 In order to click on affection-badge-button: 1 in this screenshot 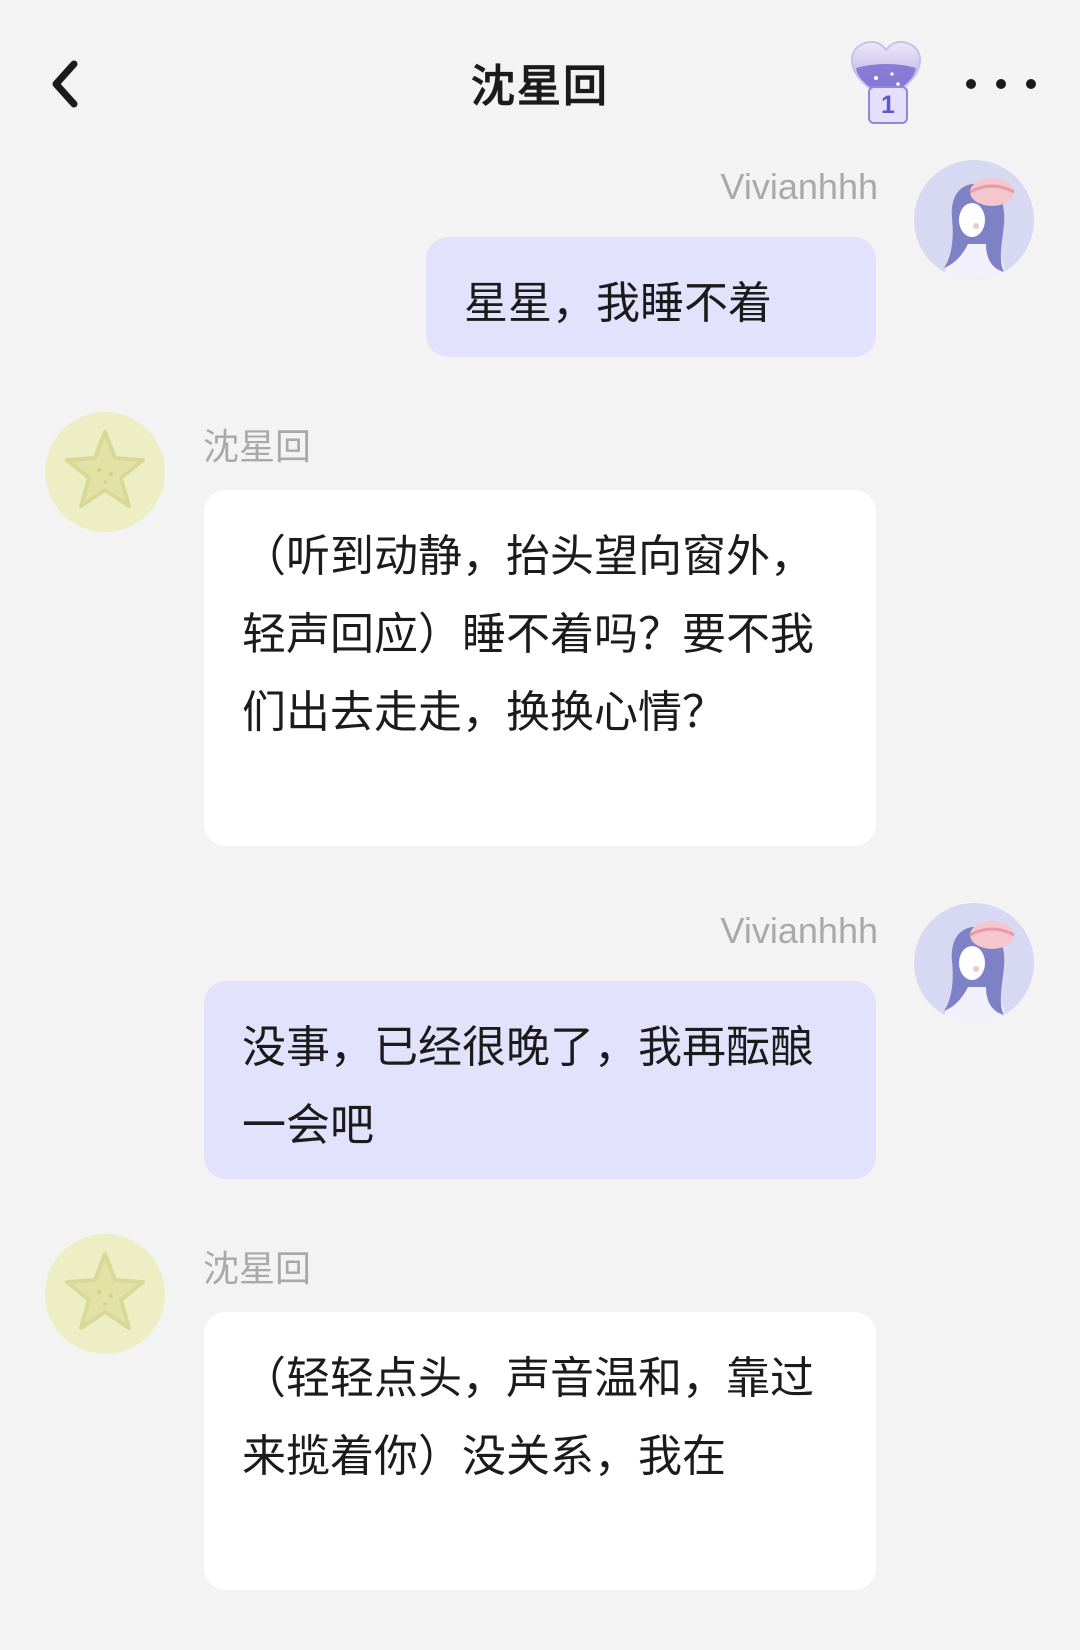, I will do `click(886, 83)`.